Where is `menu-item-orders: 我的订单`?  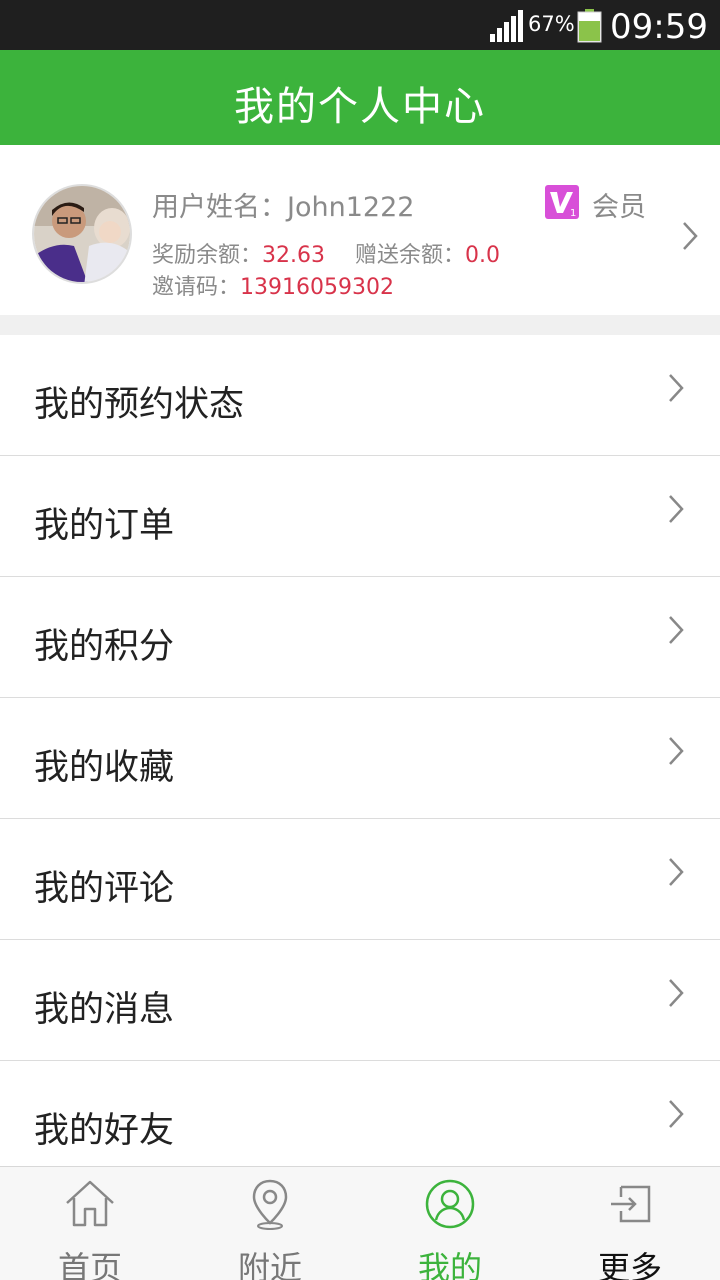
menu-item-orders: 我的订单 is located at coordinates (360, 516).